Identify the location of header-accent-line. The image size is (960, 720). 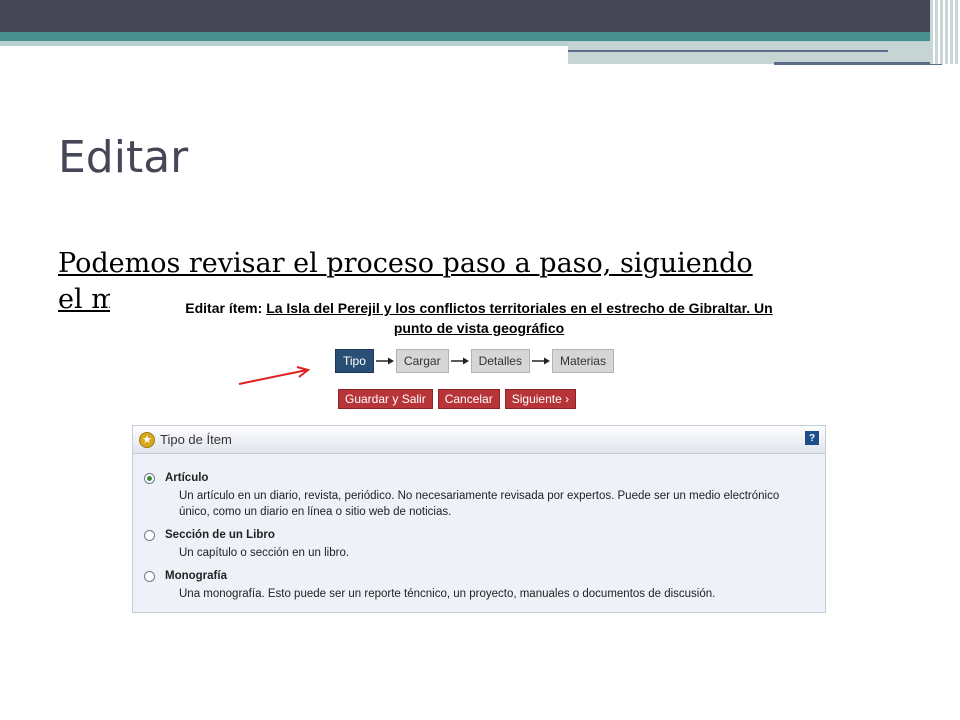
(728, 51).